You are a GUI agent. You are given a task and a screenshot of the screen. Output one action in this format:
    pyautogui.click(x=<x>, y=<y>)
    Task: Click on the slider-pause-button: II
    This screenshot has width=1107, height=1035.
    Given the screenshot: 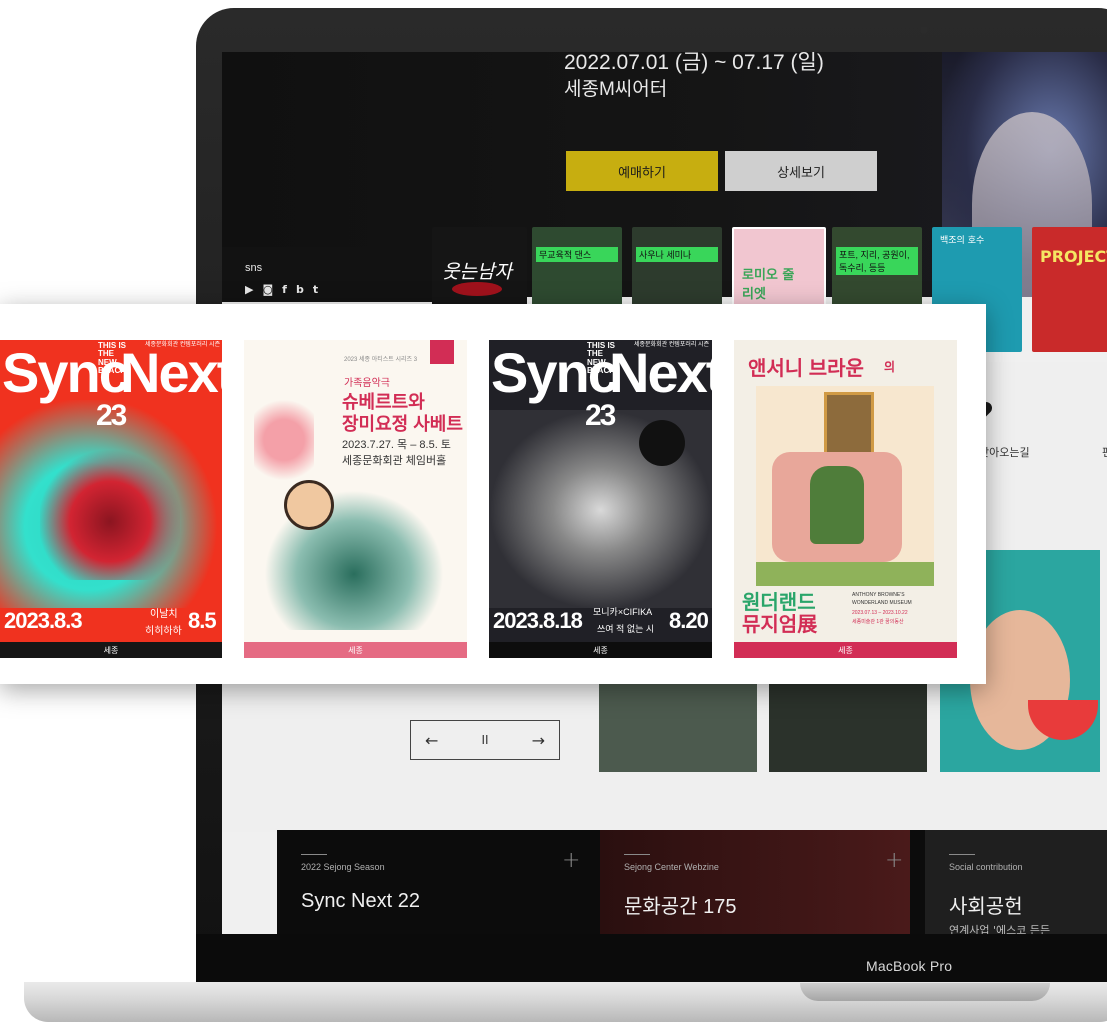 What is the action you would take?
    pyautogui.click(x=484, y=740)
    